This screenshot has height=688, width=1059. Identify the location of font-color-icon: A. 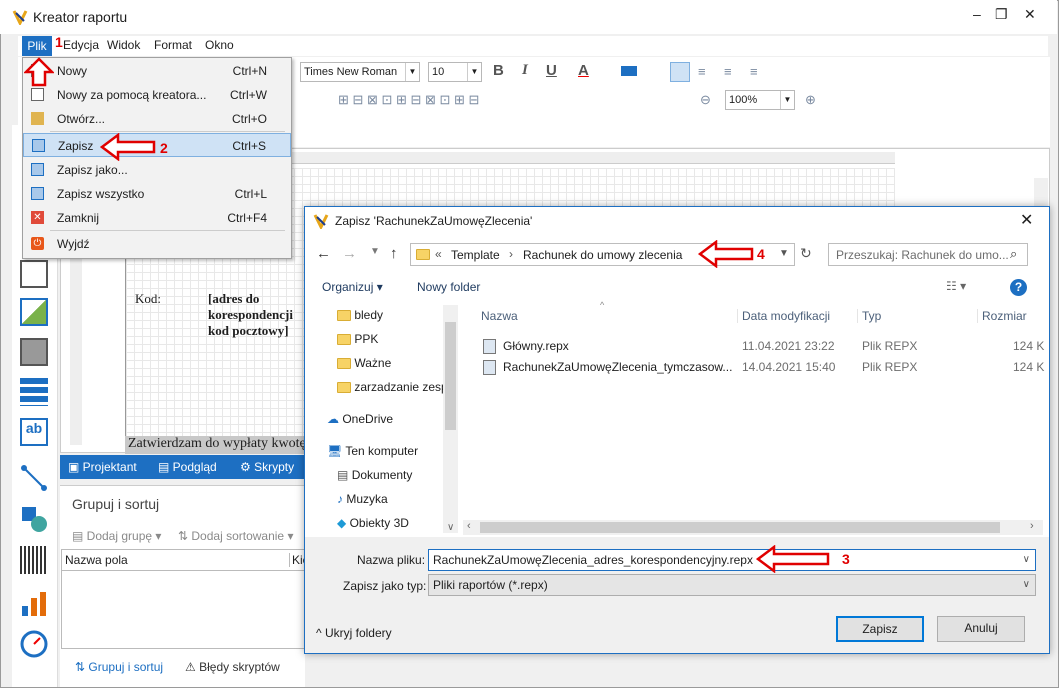
(583, 70).